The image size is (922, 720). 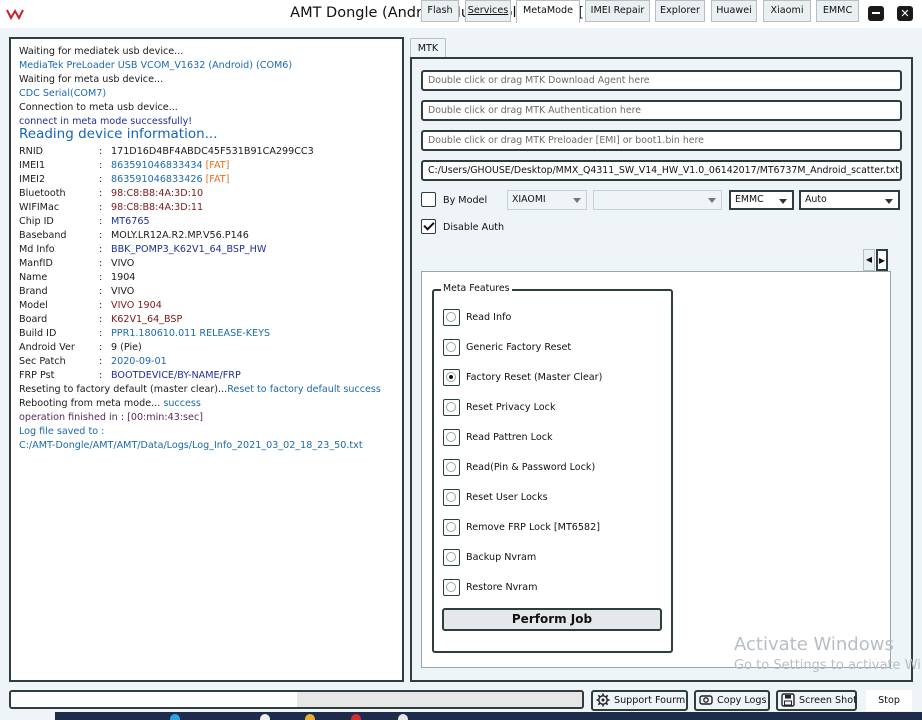 I want to click on meta-option-label: Generic Factory Reset, so click(x=518, y=347).